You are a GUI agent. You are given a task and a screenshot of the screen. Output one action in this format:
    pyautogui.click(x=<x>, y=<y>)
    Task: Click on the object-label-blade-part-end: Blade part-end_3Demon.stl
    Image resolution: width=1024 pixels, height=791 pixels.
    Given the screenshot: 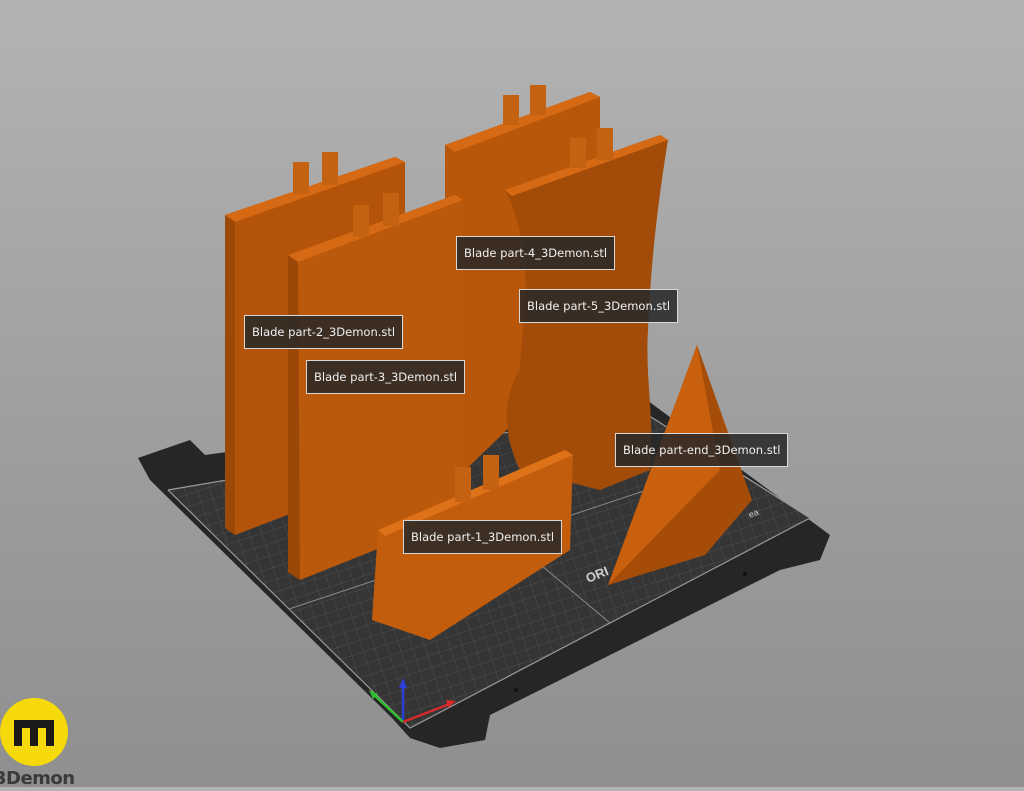 What is the action you would take?
    pyautogui.click(x=702, y=450)
    